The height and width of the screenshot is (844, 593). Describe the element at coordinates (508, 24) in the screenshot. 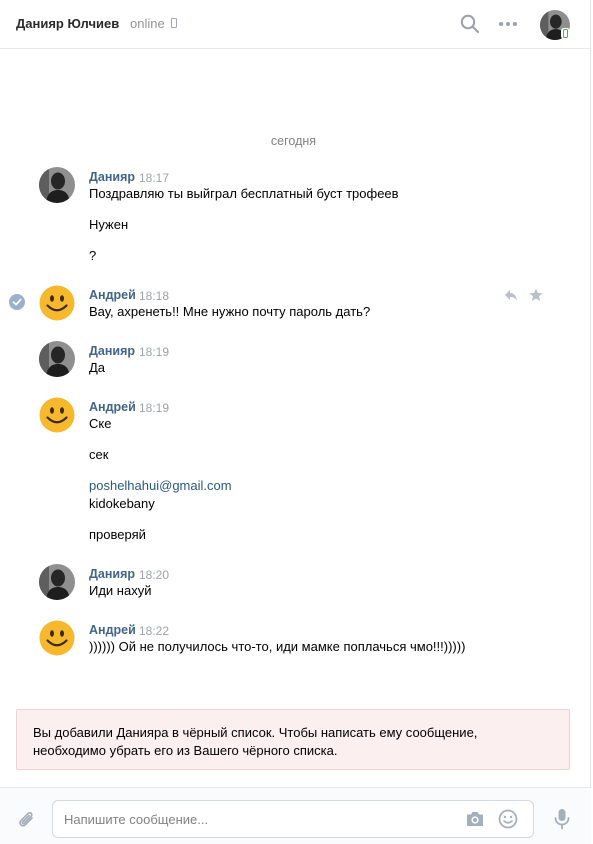

I see `more-icon` at that location.